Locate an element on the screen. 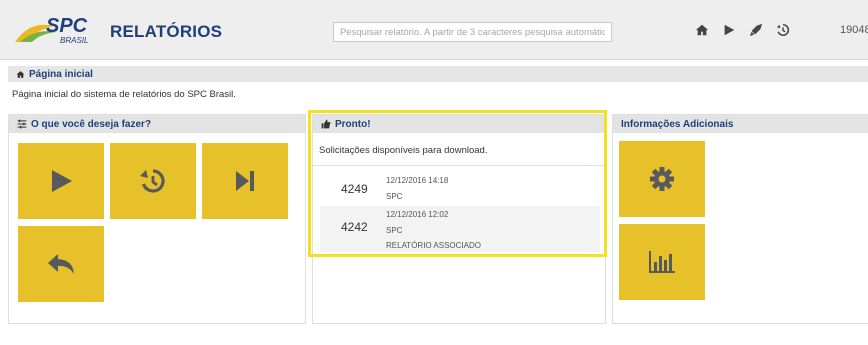 This screenshot has height=345, width=868. request-datetime: 12/12/2016 12:02 is located at coordinates (417, 214).